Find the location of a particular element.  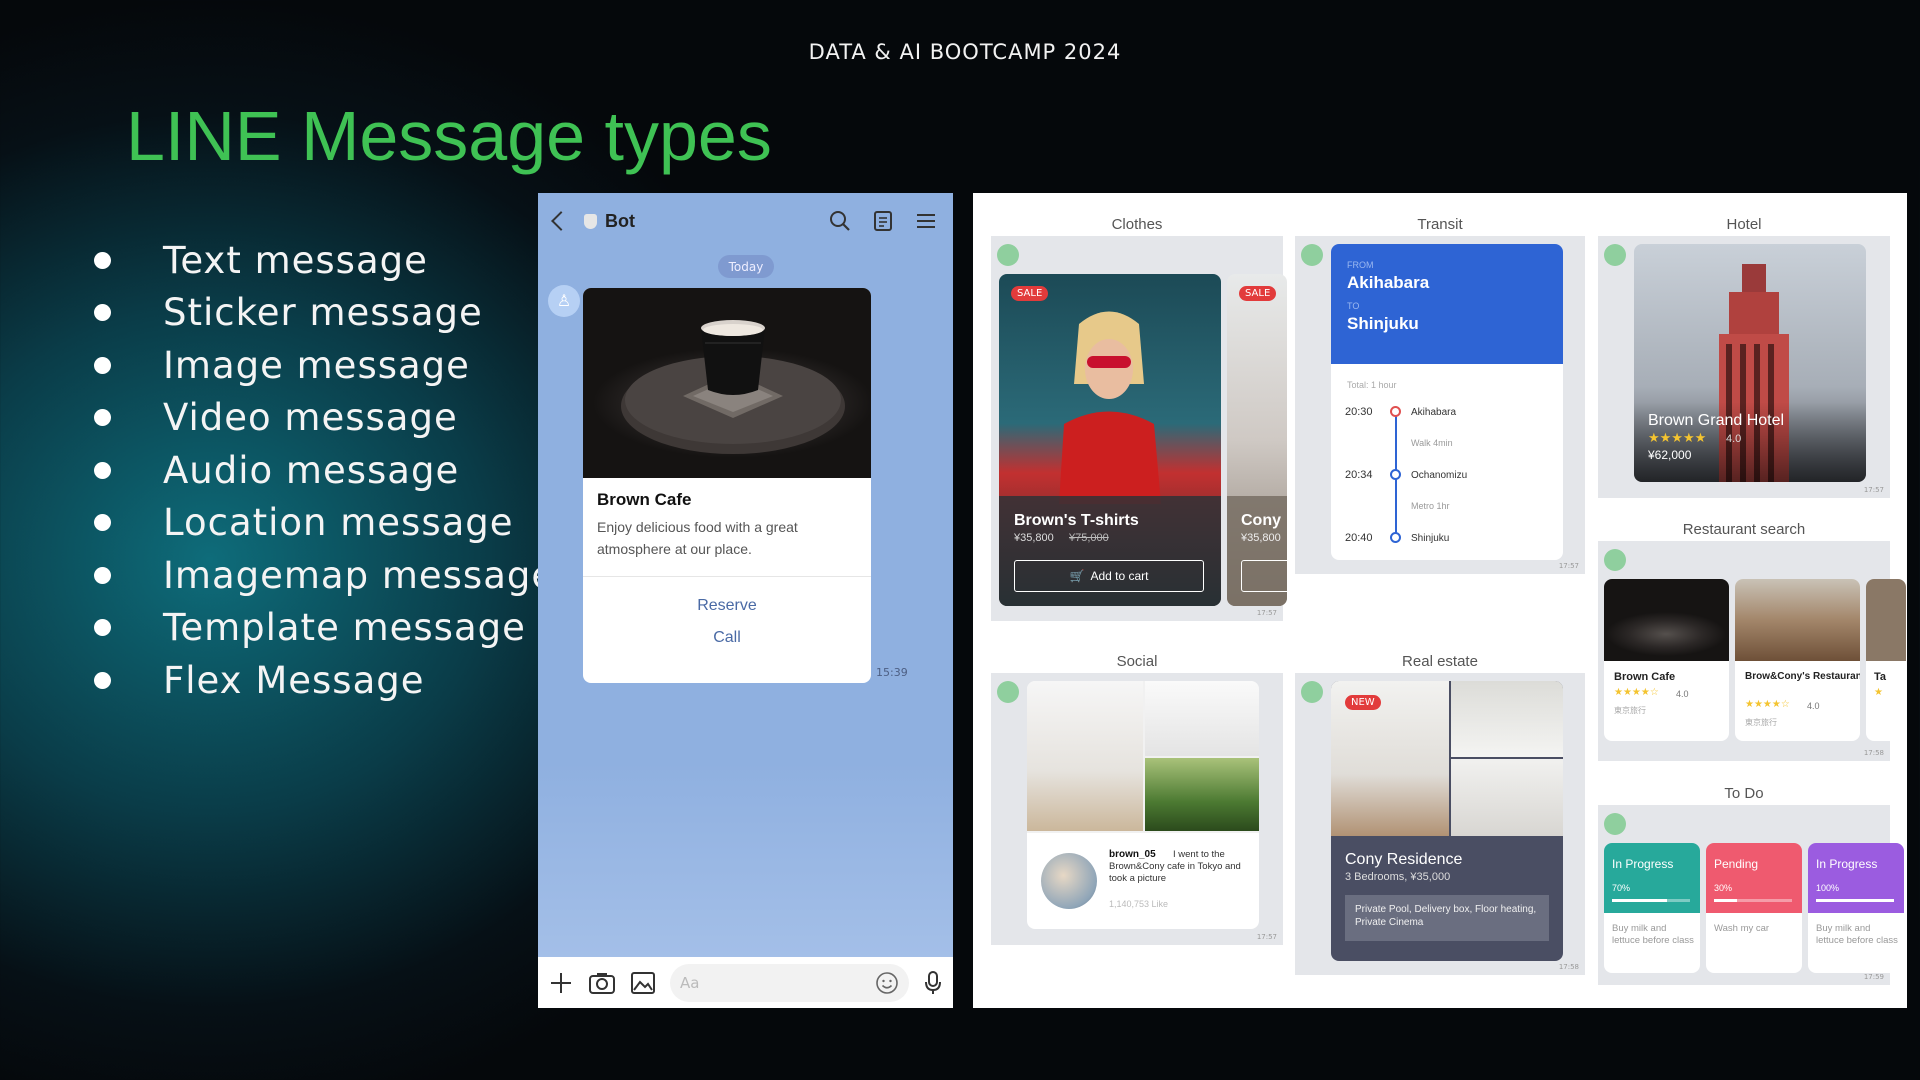

property-details: 3 Bedrooms, ¥35,000 is located at coordinates (1398, 877).